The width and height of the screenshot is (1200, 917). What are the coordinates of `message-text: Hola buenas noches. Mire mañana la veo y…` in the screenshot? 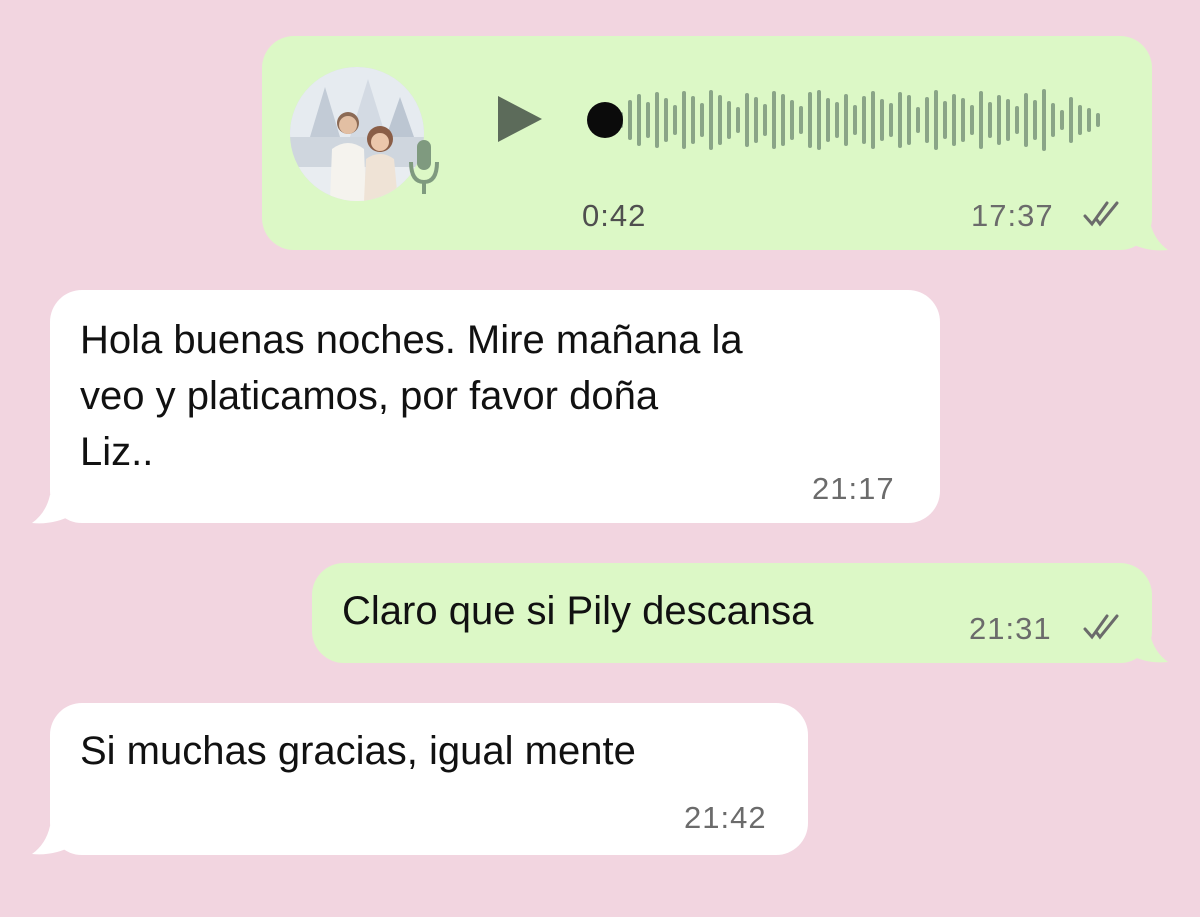 It's located at (411, 396).